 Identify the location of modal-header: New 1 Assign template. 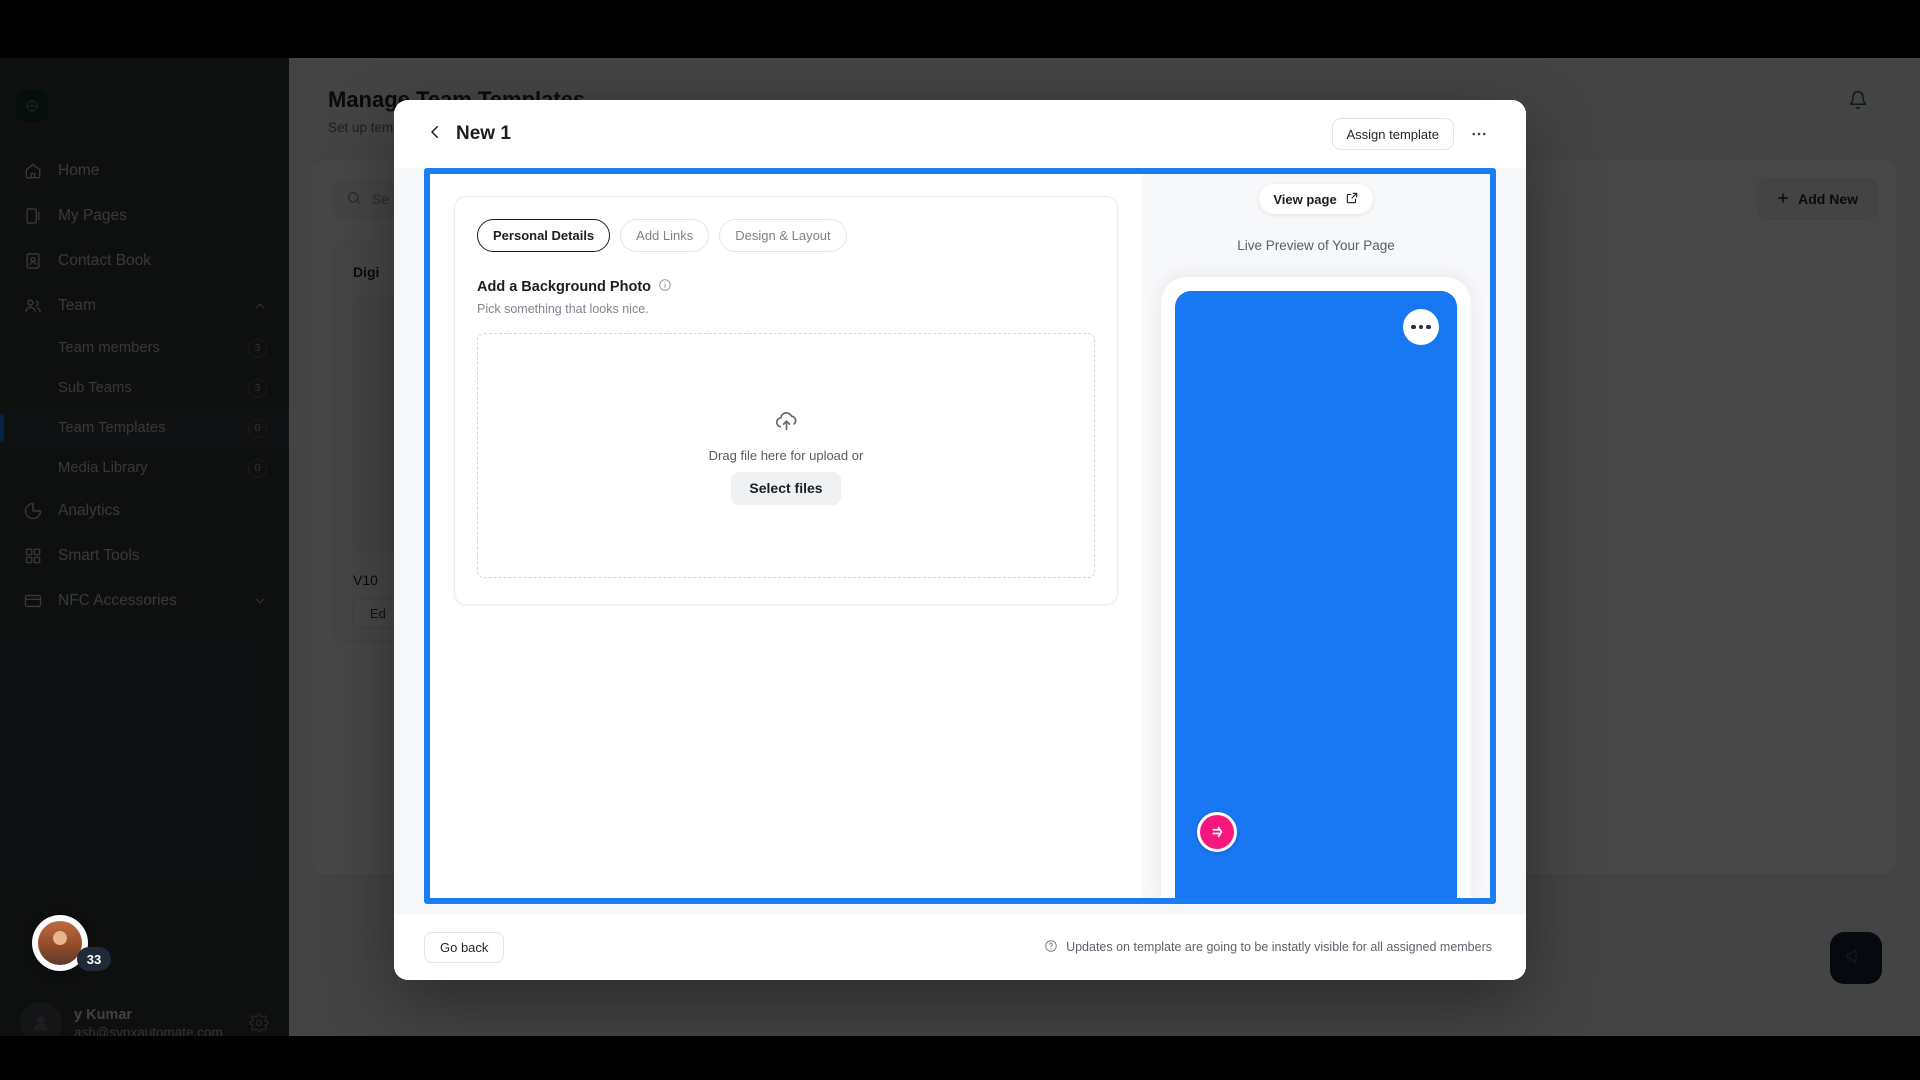
(960, 134).